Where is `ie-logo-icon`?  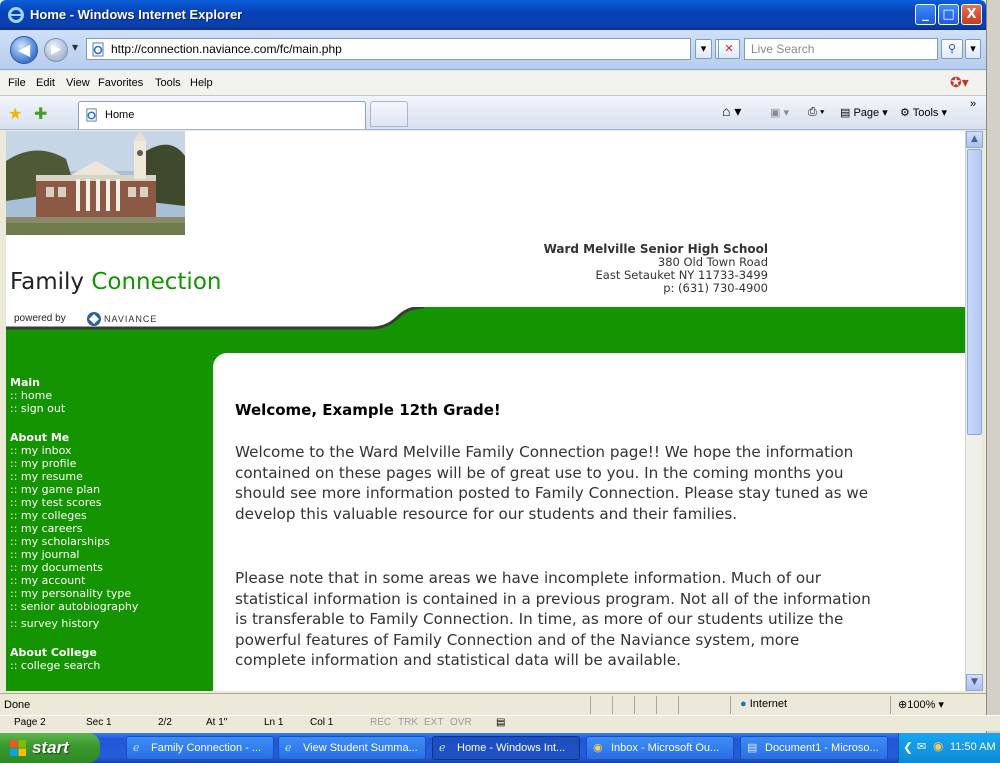
ie-logo-icon is located at coordinates (16, 15).